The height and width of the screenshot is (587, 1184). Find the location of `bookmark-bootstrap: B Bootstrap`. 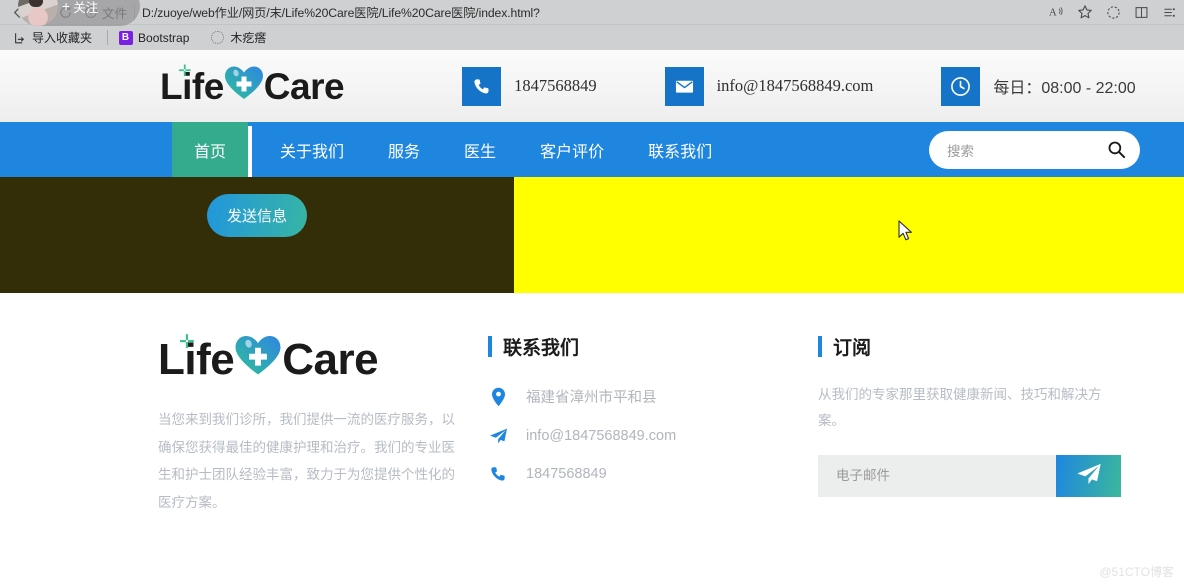

bookmark-bootstrap: B Bootstrap is located at coordinates (156, 37).